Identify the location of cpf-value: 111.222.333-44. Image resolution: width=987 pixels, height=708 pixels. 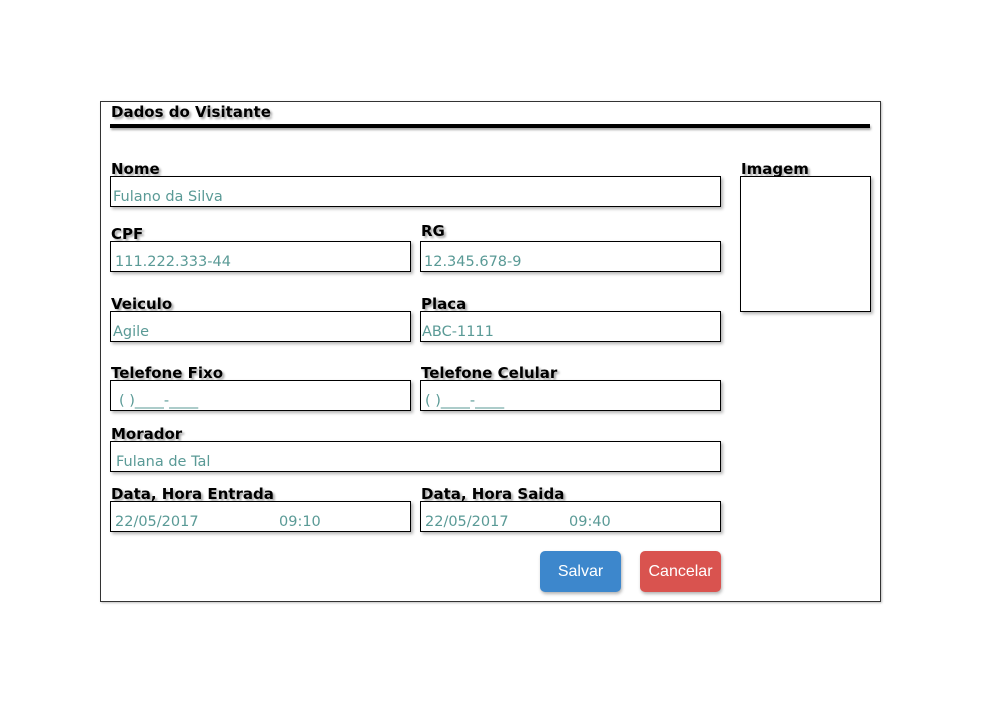
(173, 262).